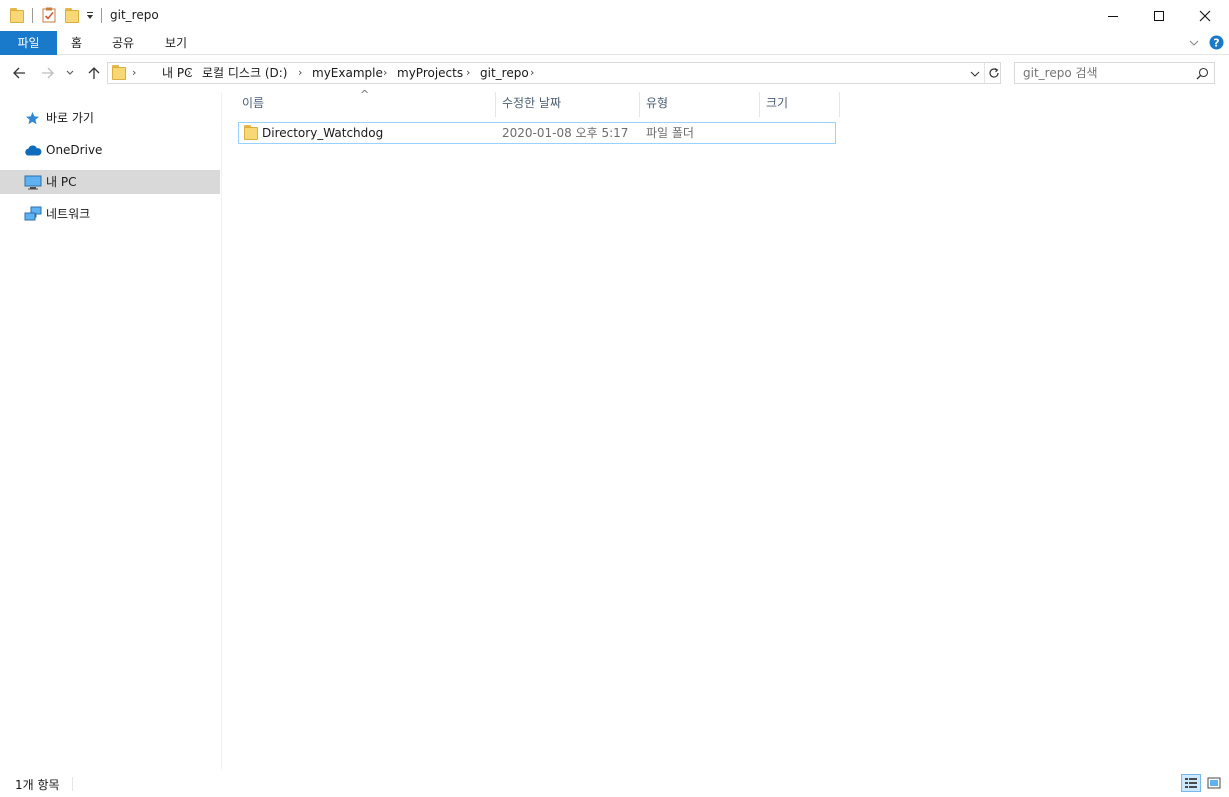  Describe the element at coordinates (110, 150) in the screenshot. I see `sidebar-item-onedrive: OneDrive` at that location.